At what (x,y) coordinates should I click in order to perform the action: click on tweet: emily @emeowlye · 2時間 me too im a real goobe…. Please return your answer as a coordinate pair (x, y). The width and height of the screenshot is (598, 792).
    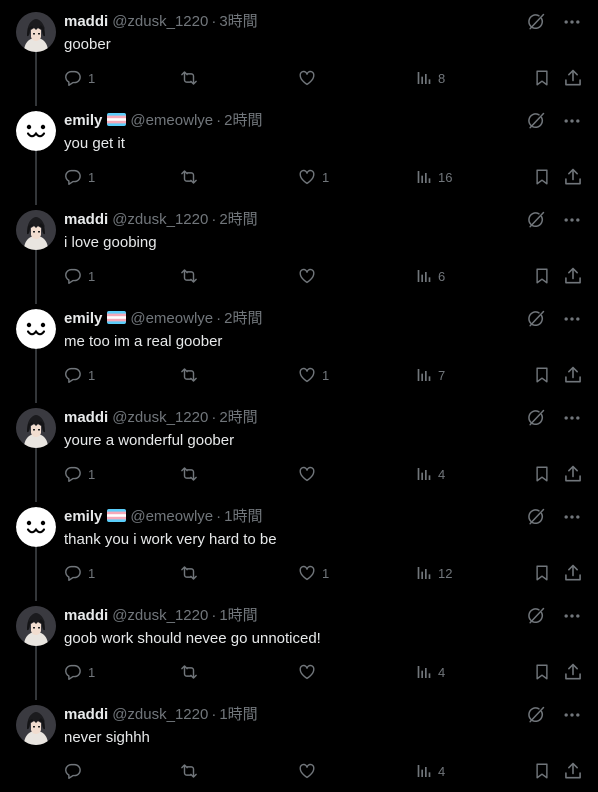
    Looking at the image, I should click on (299, 350).